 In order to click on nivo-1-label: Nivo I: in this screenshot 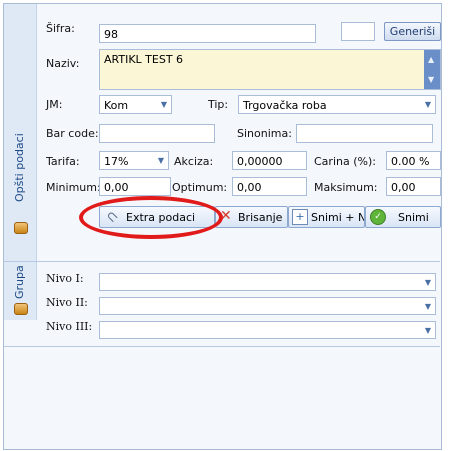, I will do `click(65, 278)`.